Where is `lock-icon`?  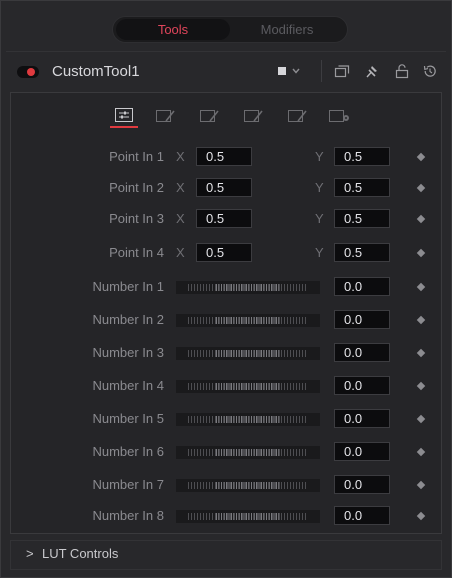
lock-icon is located at coordinates (402, 71).